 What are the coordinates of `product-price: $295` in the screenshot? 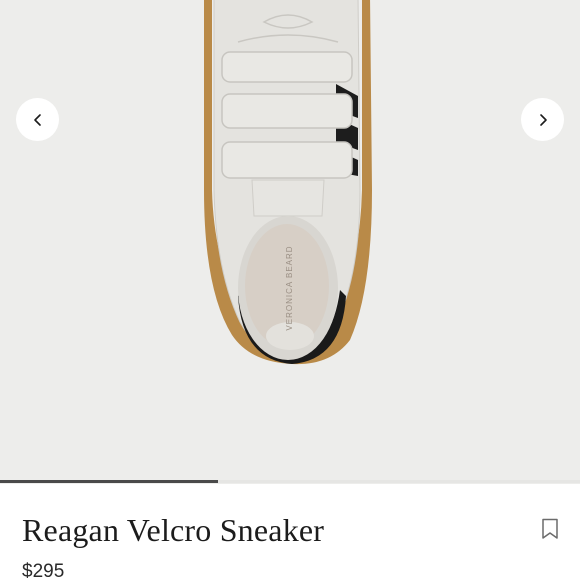 It's located at (43, 570).